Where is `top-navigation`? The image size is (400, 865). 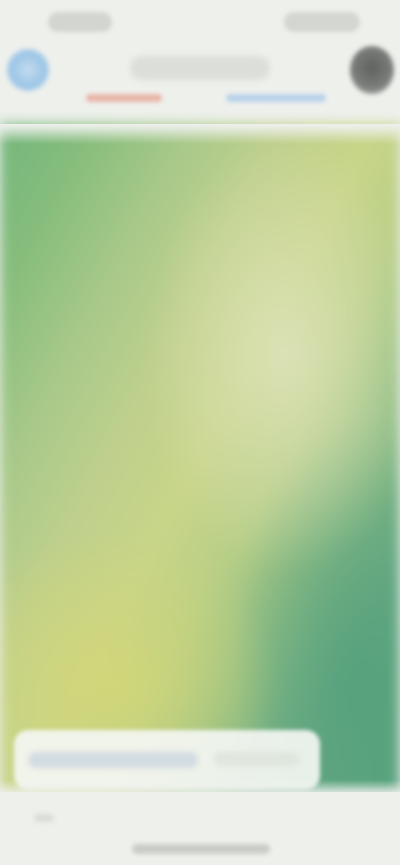
top-navigation is located at coordinates (200, 84).